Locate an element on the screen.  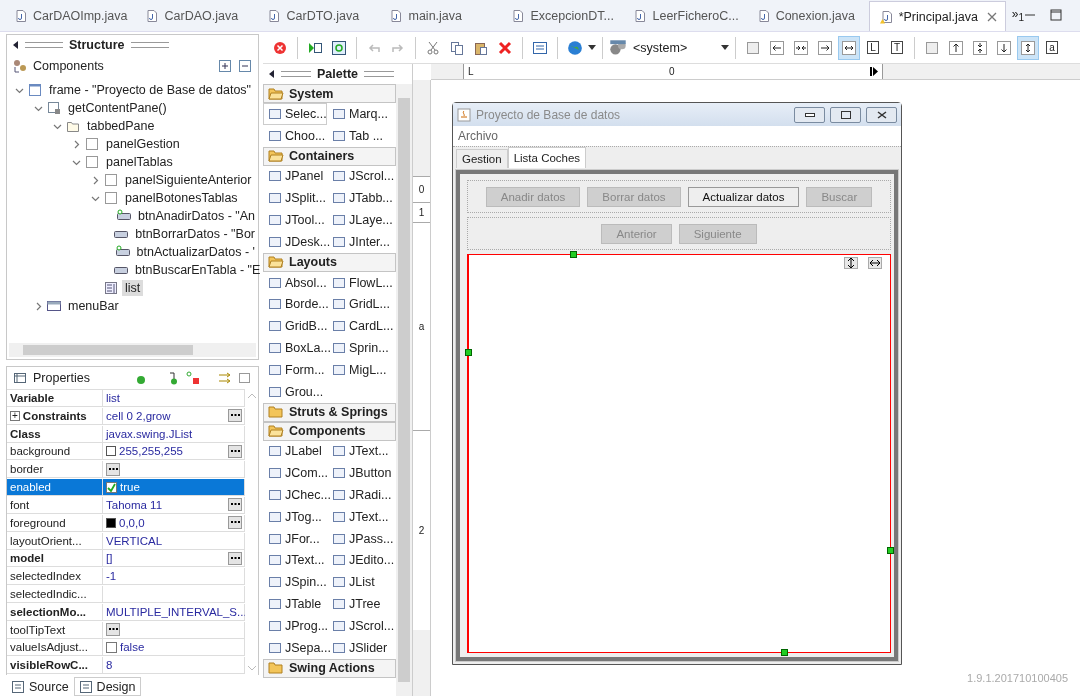
palette-item: JTree is located at coordinates (359, 604).